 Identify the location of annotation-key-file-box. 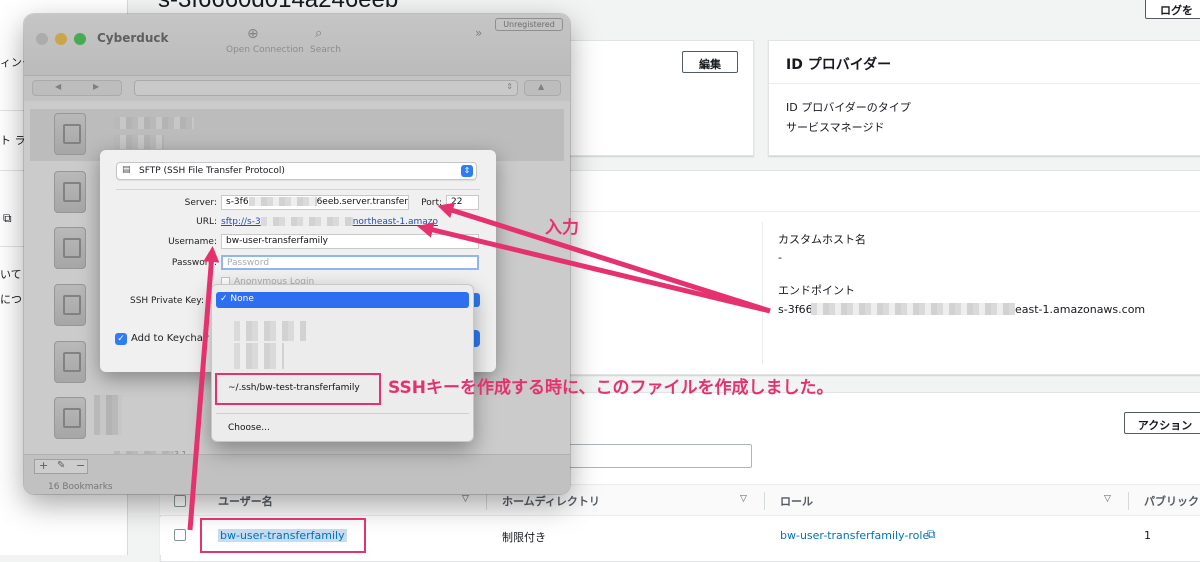
(298, 389).